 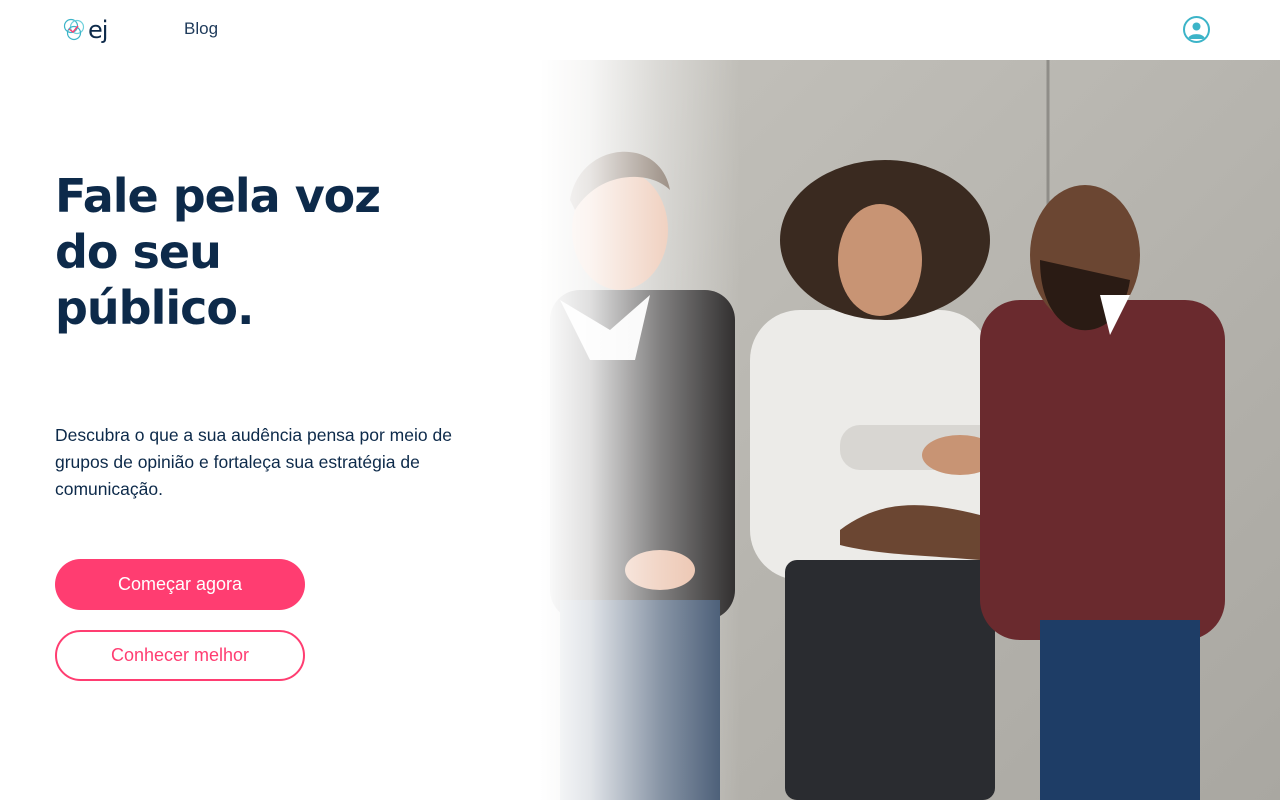 What do you see at coordinates (86, 30) in the screenshot?
I see `logo-link: ej` at bounding box center [86, 30].